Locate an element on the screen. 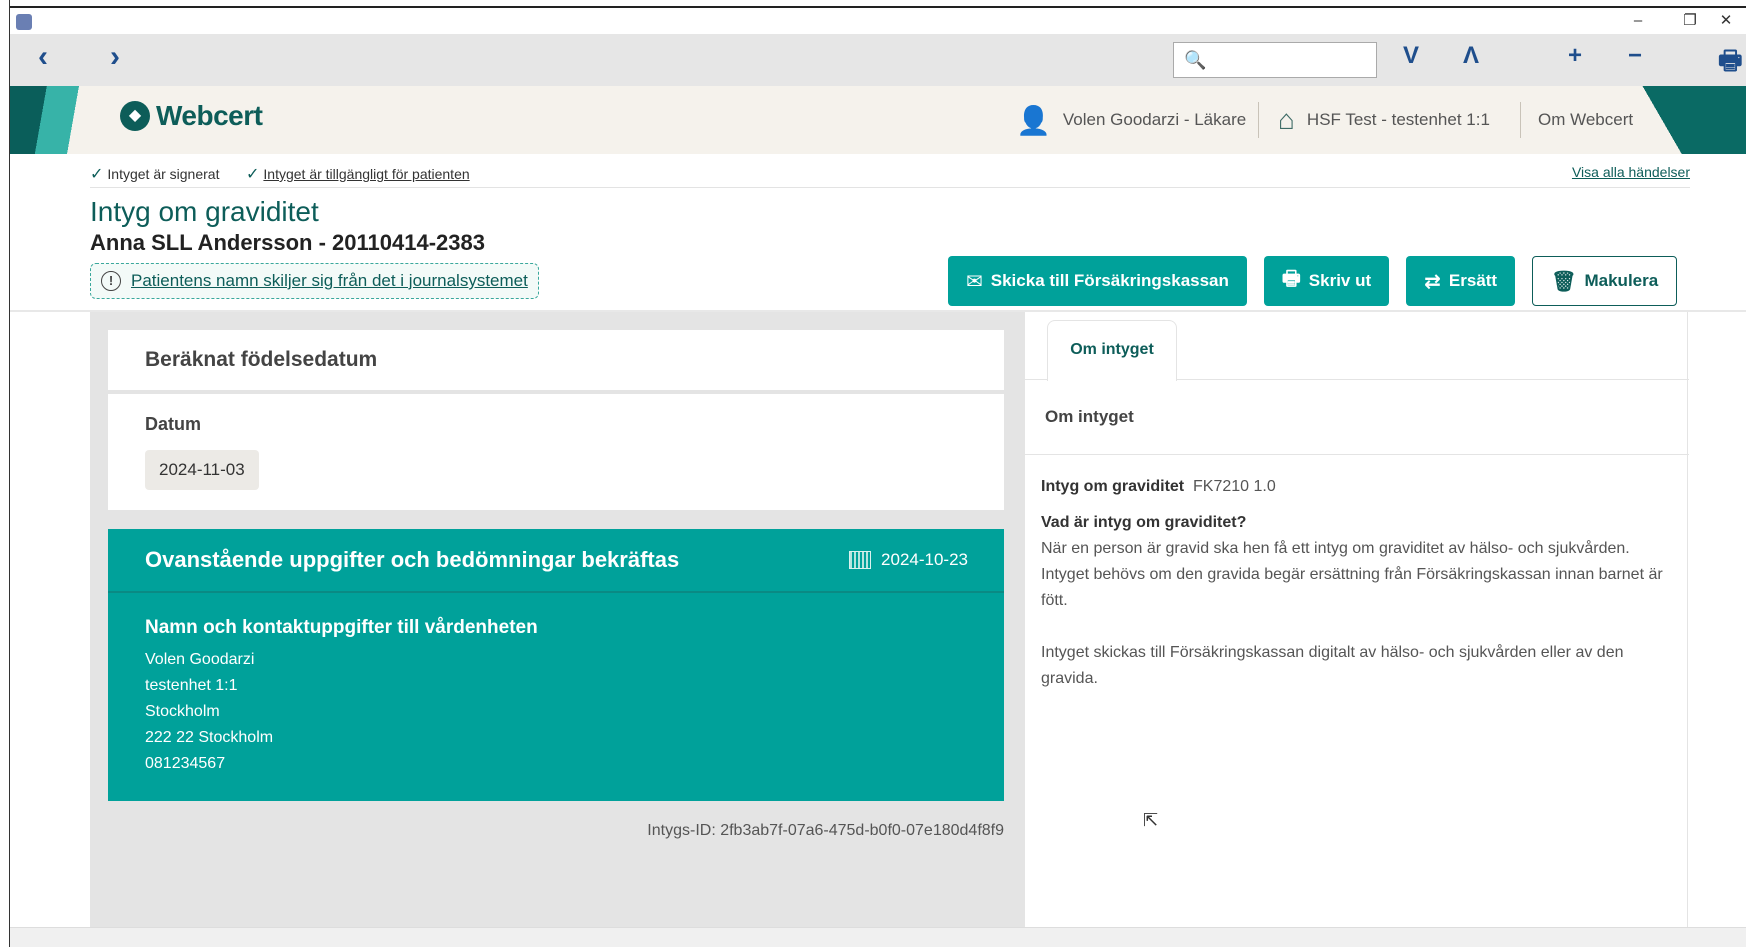 This screenshot has height=947, width=1746. window-titlebar: – ❐ ✕ is located at coordinates (878, 20).